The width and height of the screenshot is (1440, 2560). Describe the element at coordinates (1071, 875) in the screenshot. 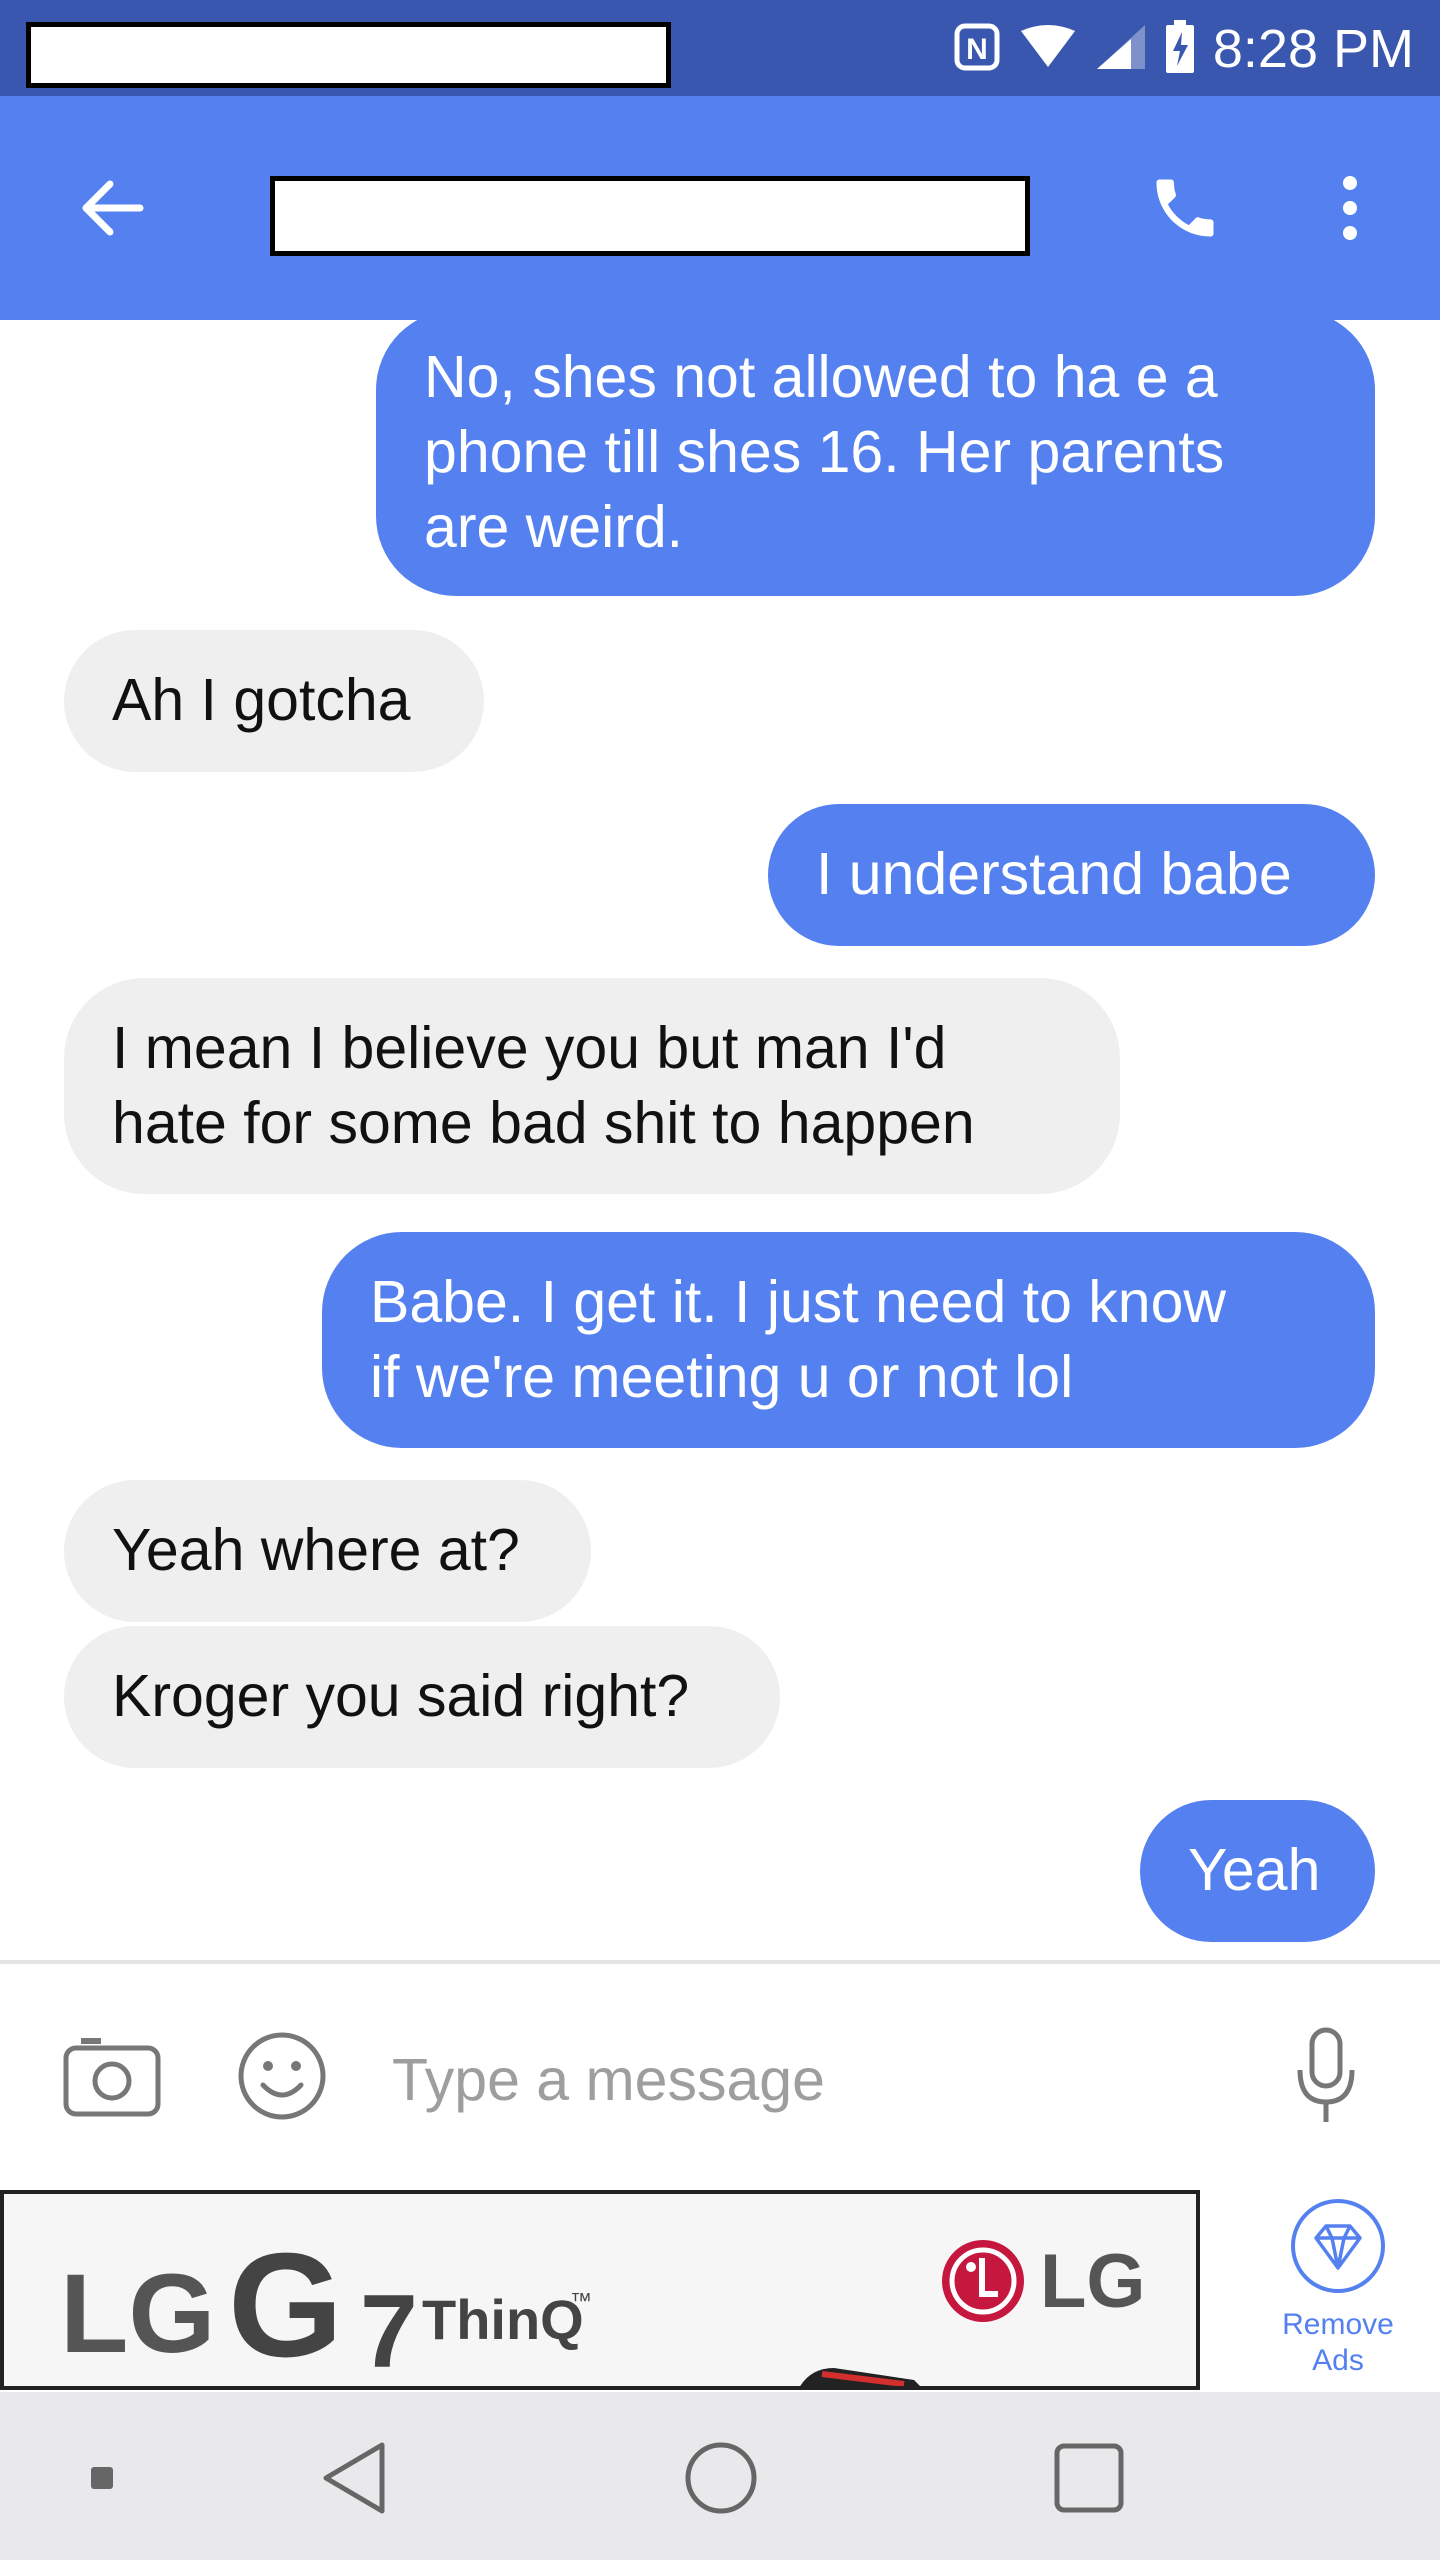

I see `message-outgoing: I understand babe` at that location.